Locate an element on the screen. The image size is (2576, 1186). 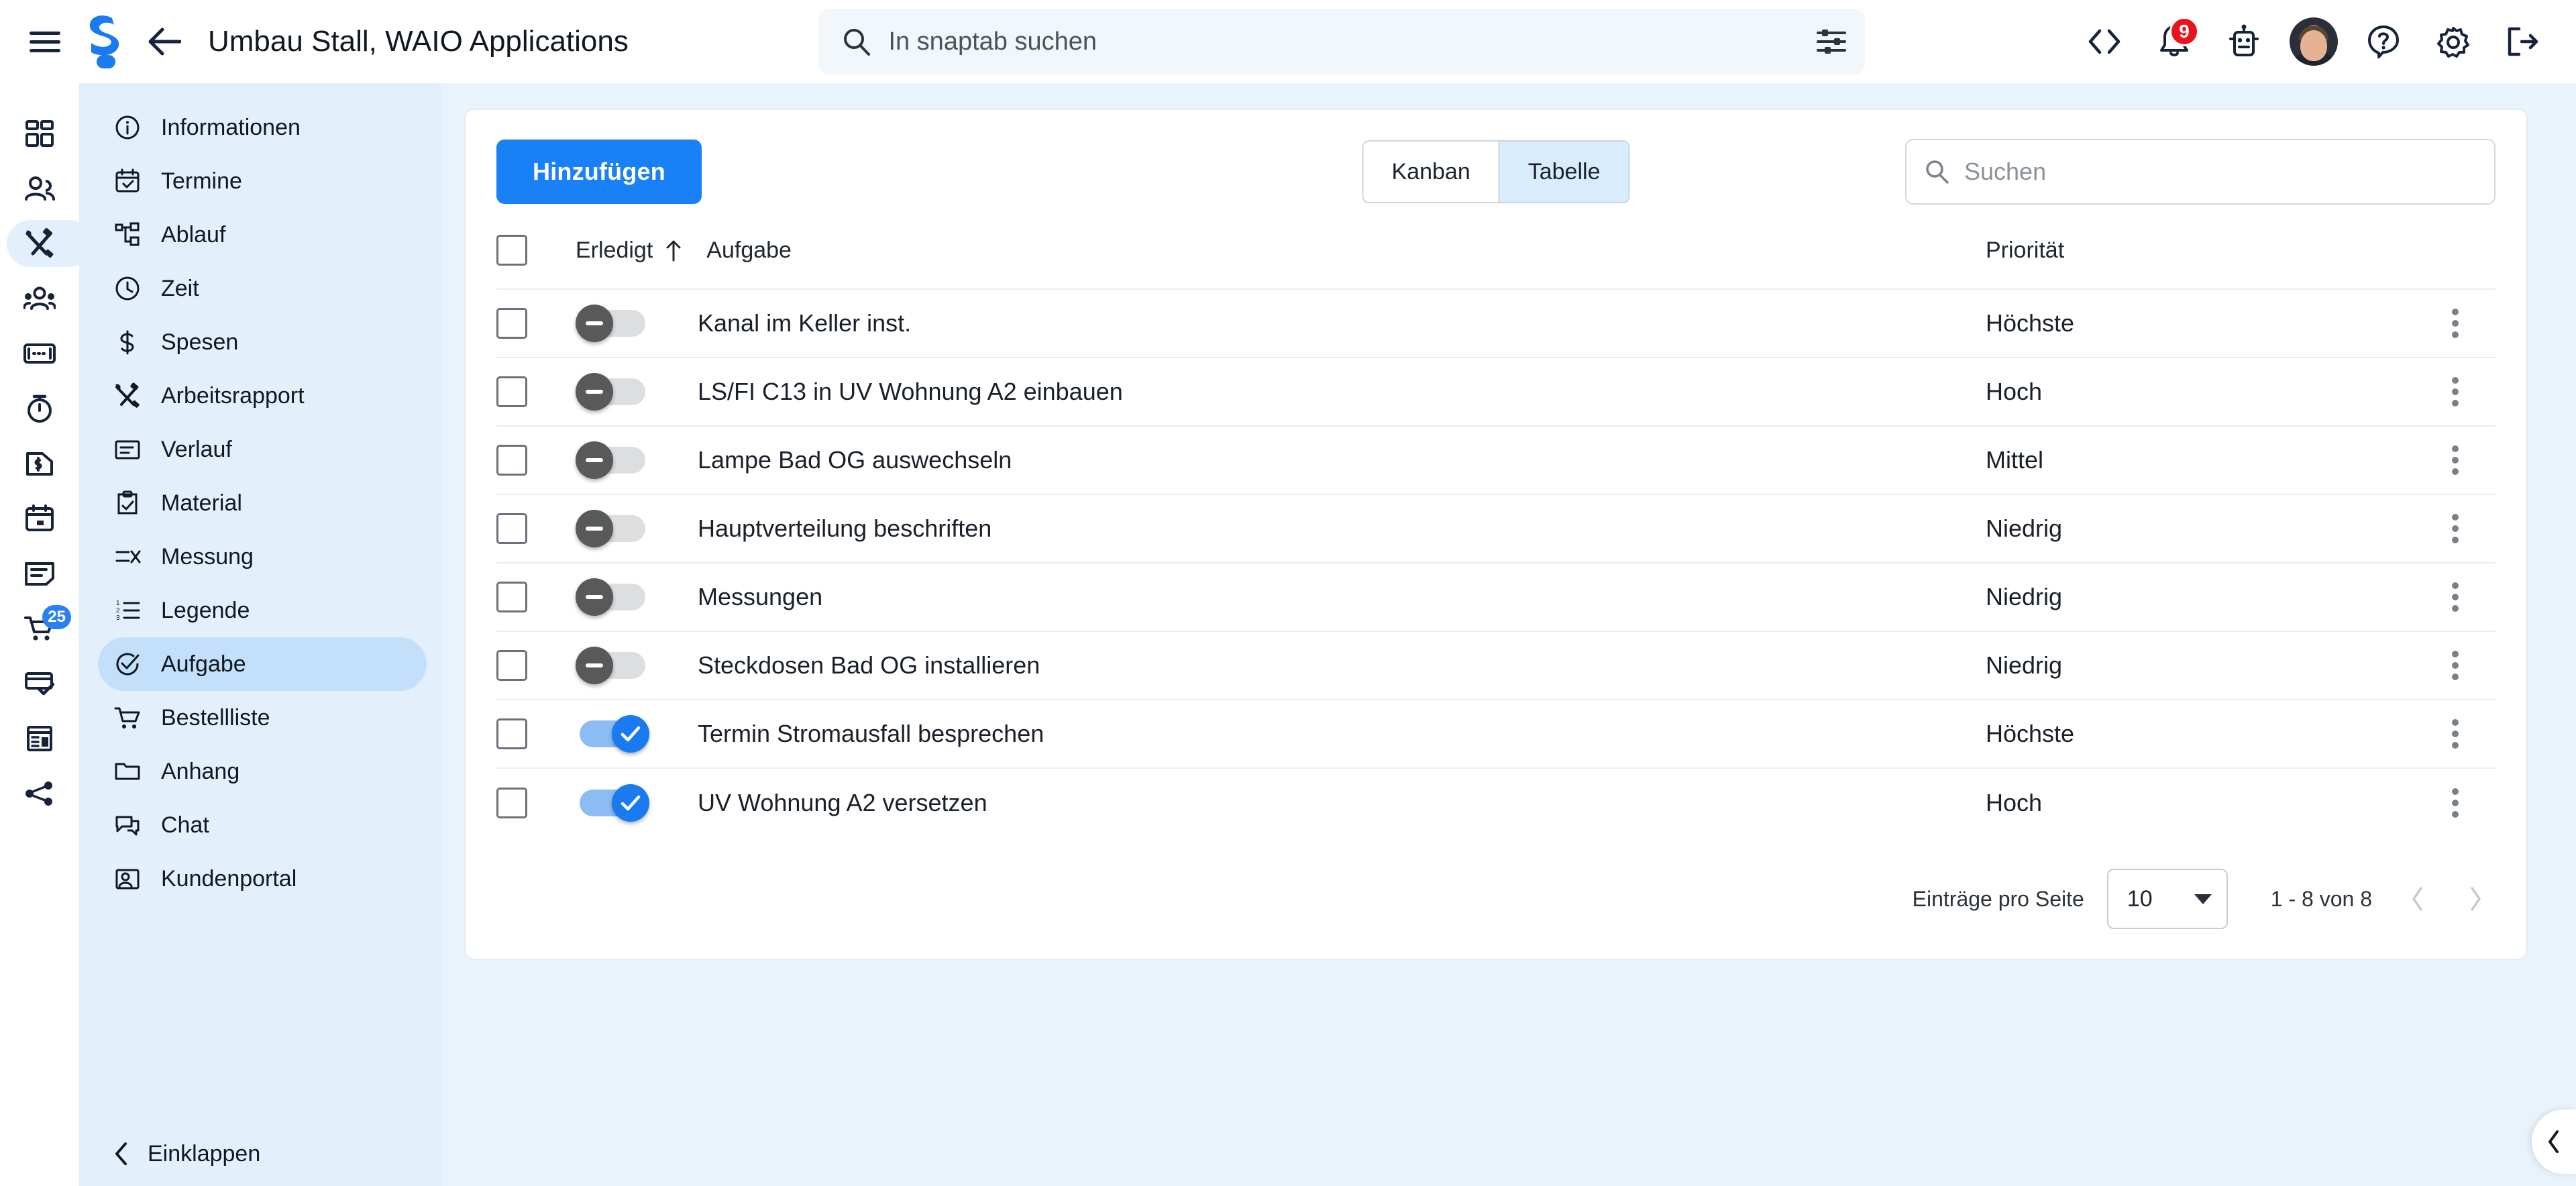
rail-item-card is located at coordinates (39, 353).